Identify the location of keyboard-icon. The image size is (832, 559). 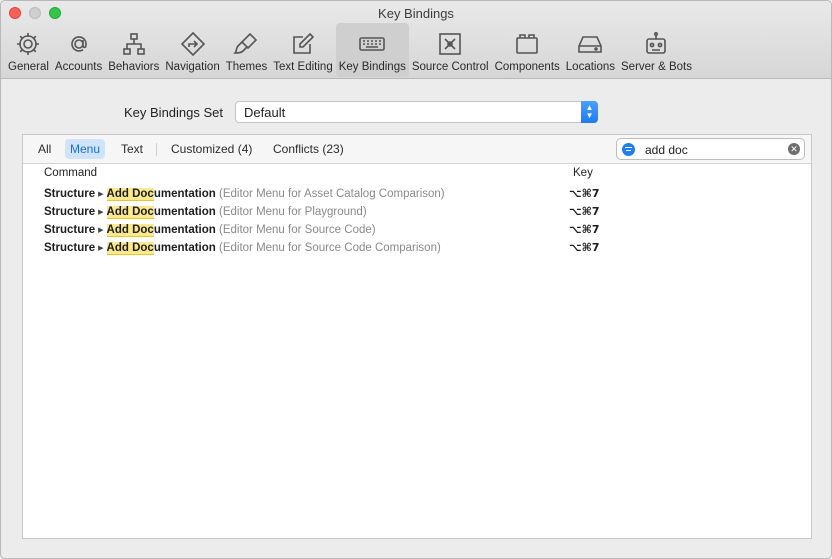
(372, 44).